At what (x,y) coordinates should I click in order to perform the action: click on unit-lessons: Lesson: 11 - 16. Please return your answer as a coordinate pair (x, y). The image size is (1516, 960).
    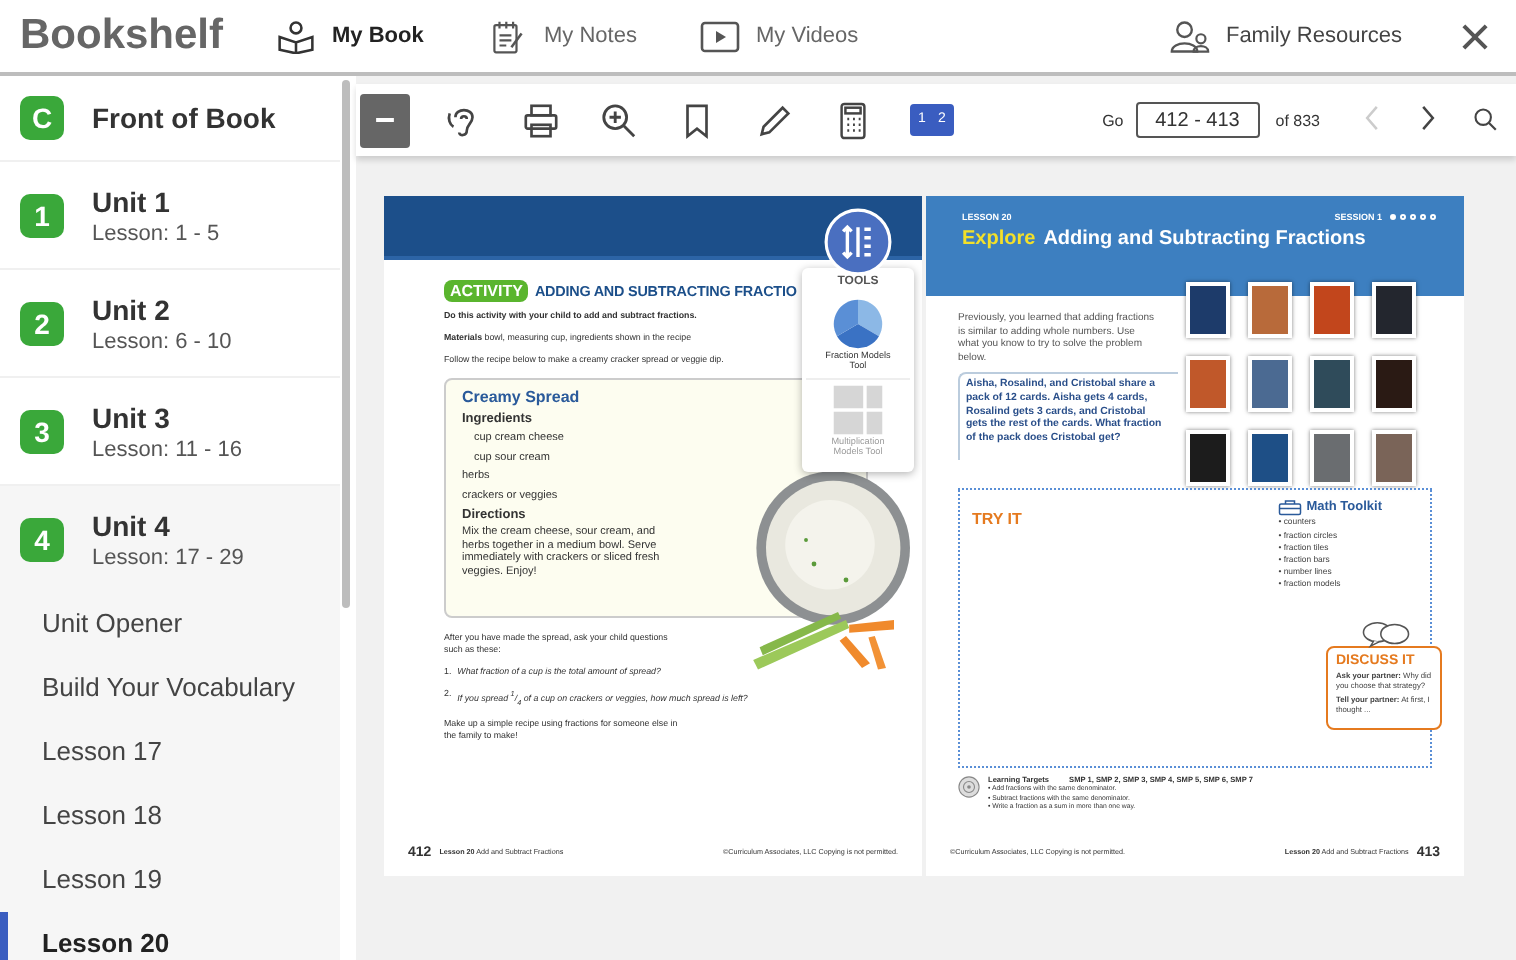
    Looking at the image, I should click on (167, 449).